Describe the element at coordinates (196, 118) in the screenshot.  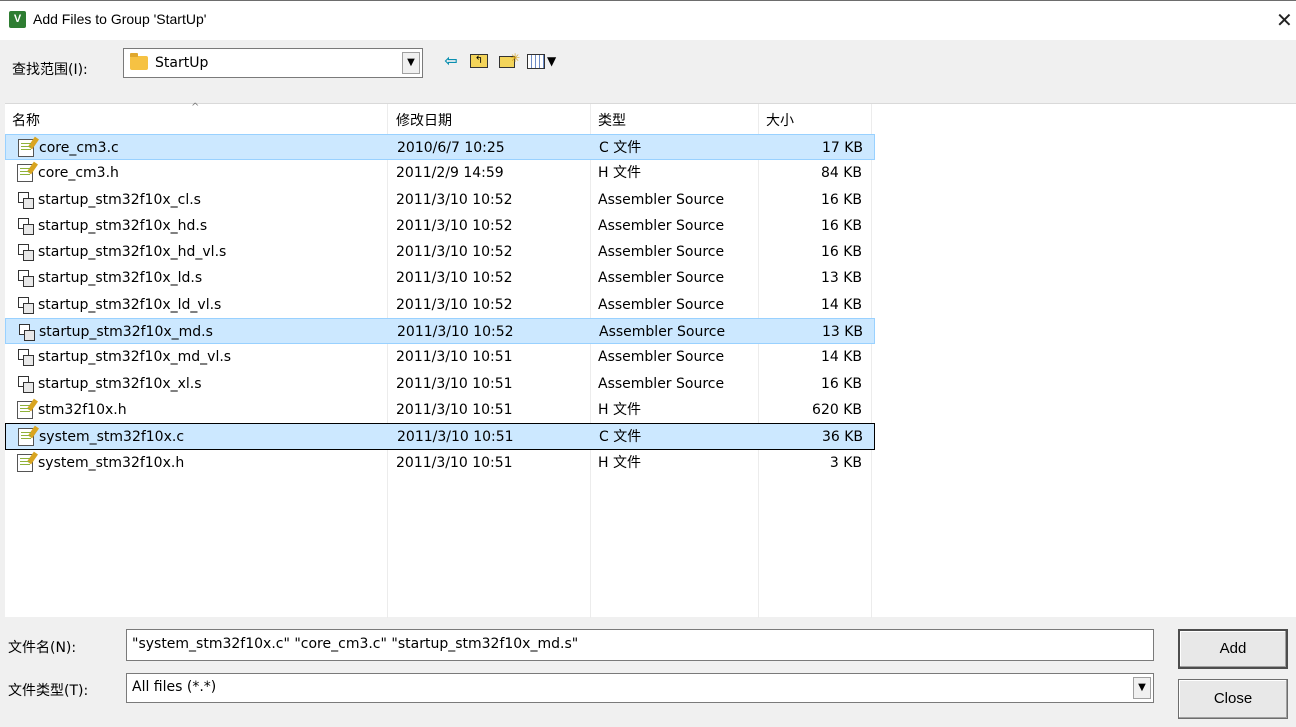
I see `column-header-name: 名称 ^` at that location.